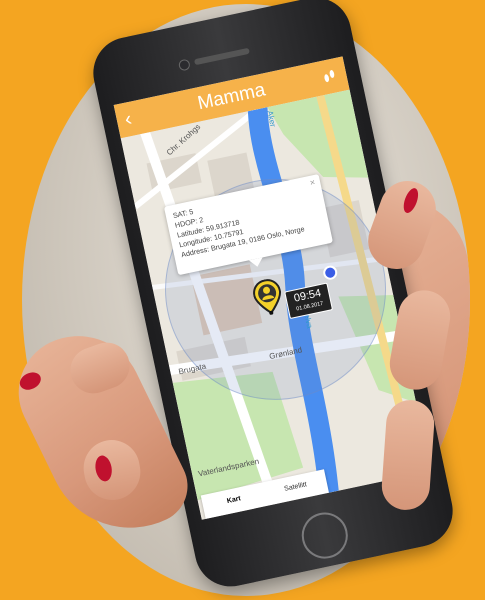 This screenshot has width=485, height=600. Describe the element at coordinates (410, 200) in the screenshot. I see `fingernail-top` at that location.